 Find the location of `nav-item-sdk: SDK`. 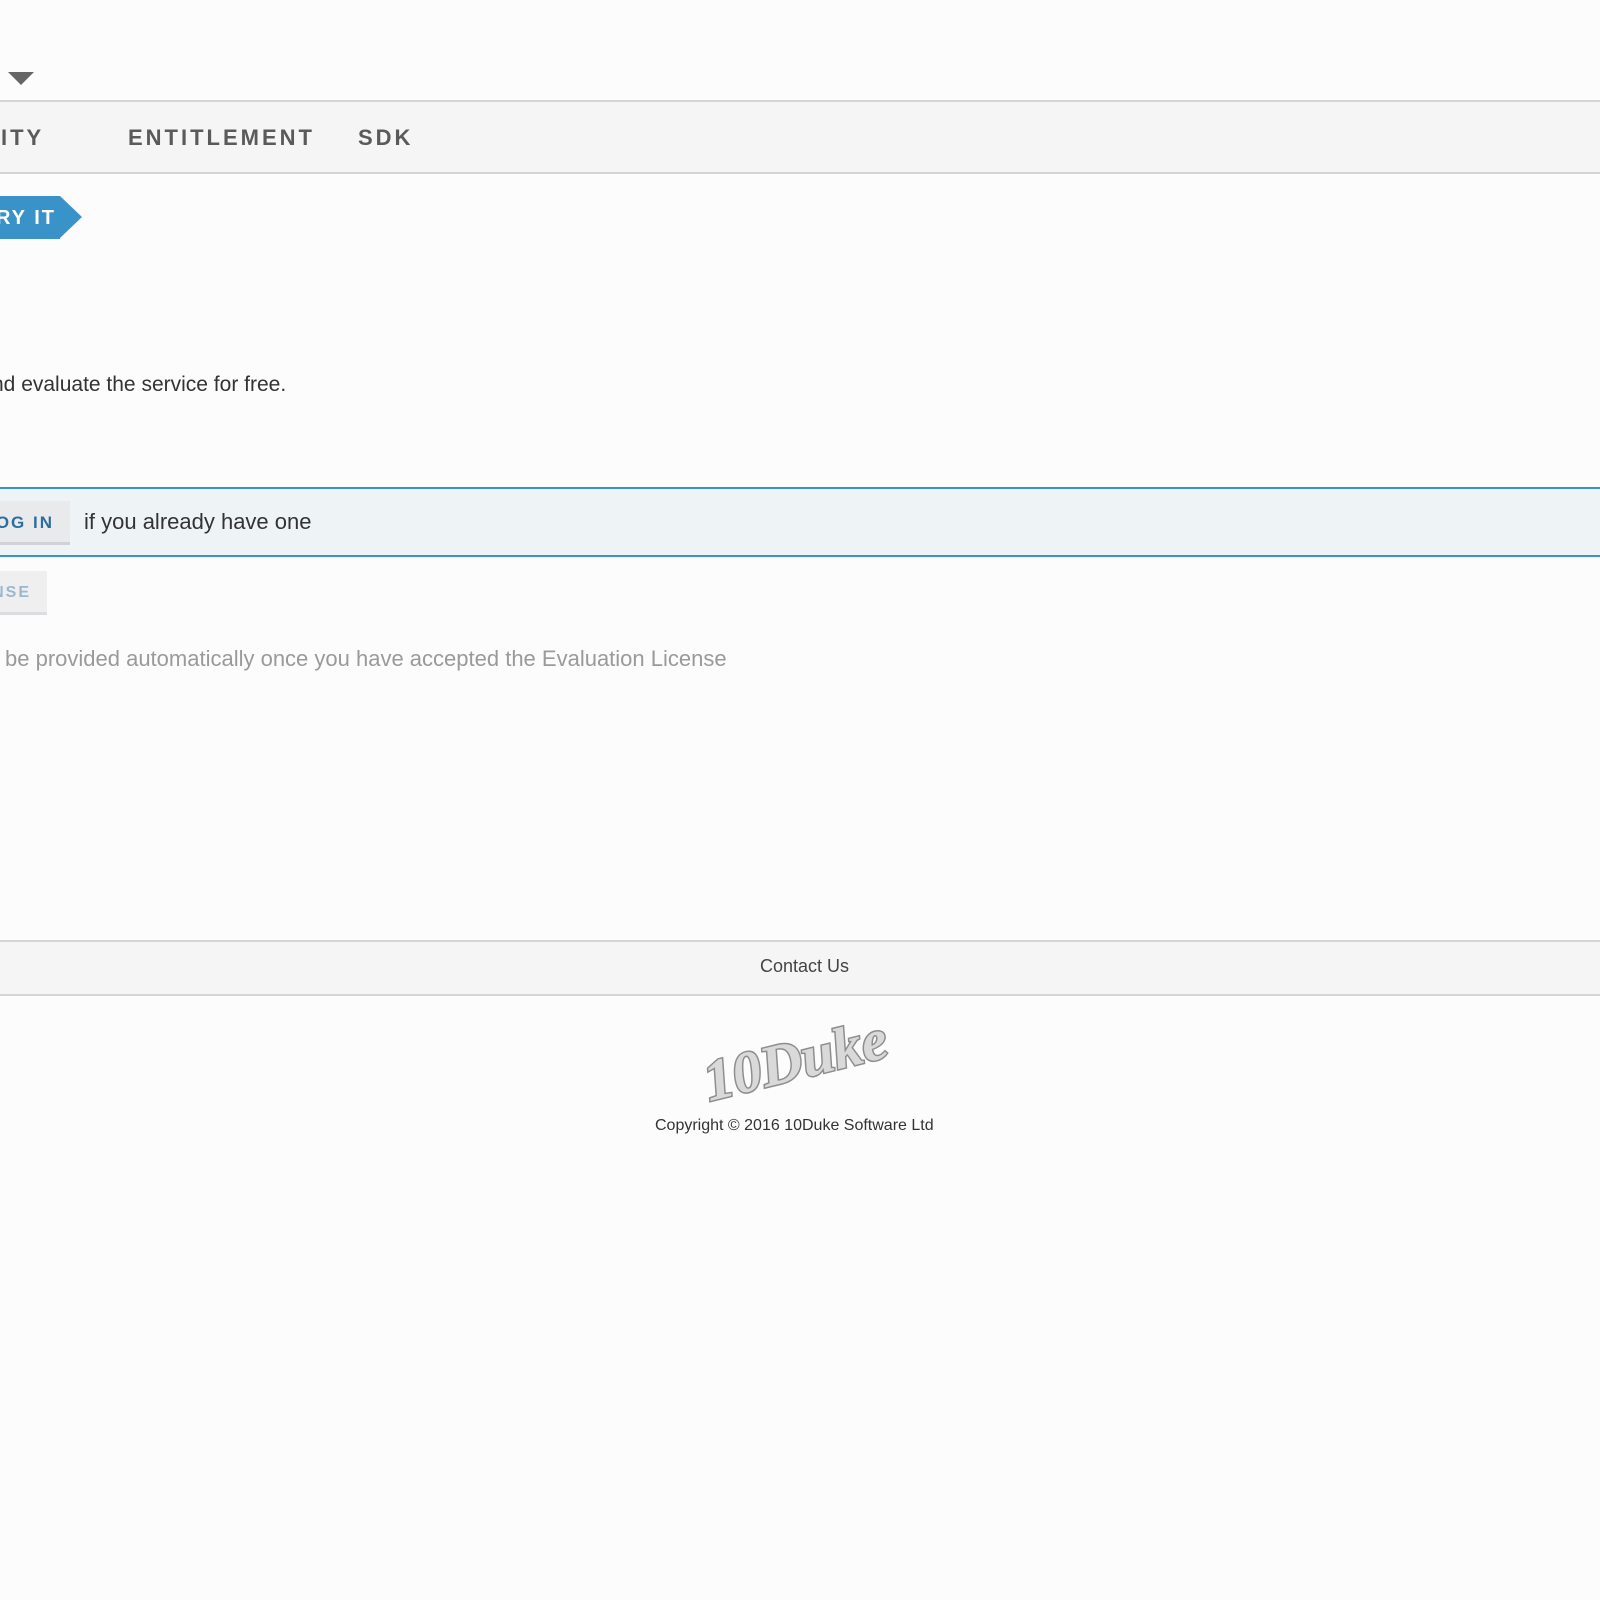

nav-item-sdk: SDK is located at coordinates (385, 137).